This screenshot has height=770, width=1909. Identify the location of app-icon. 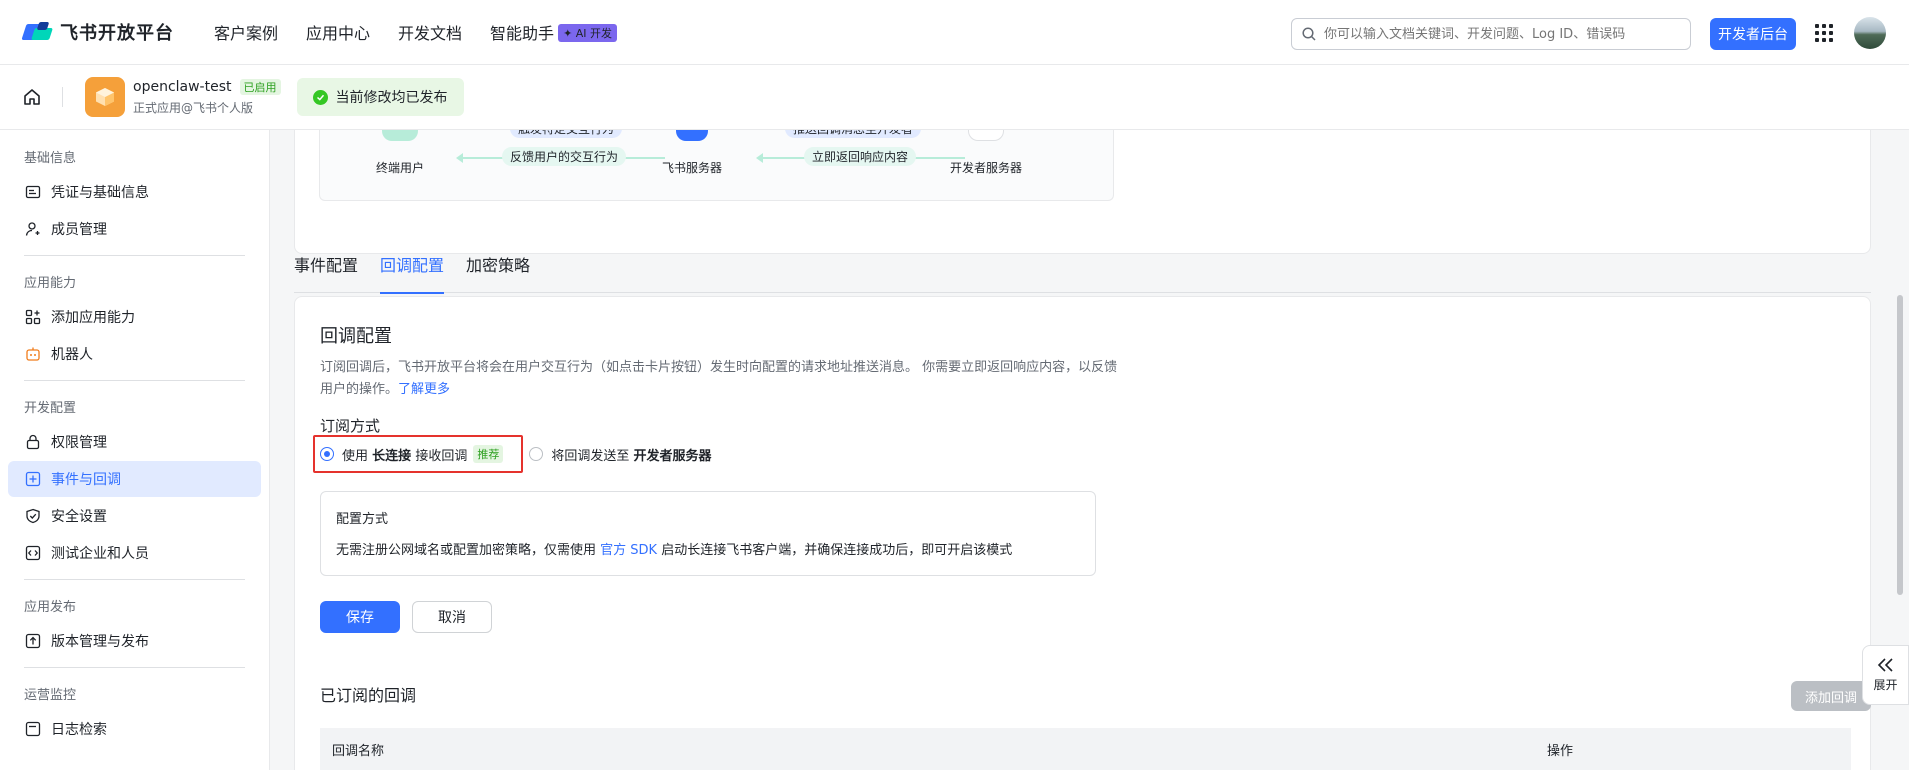
(105, 97).